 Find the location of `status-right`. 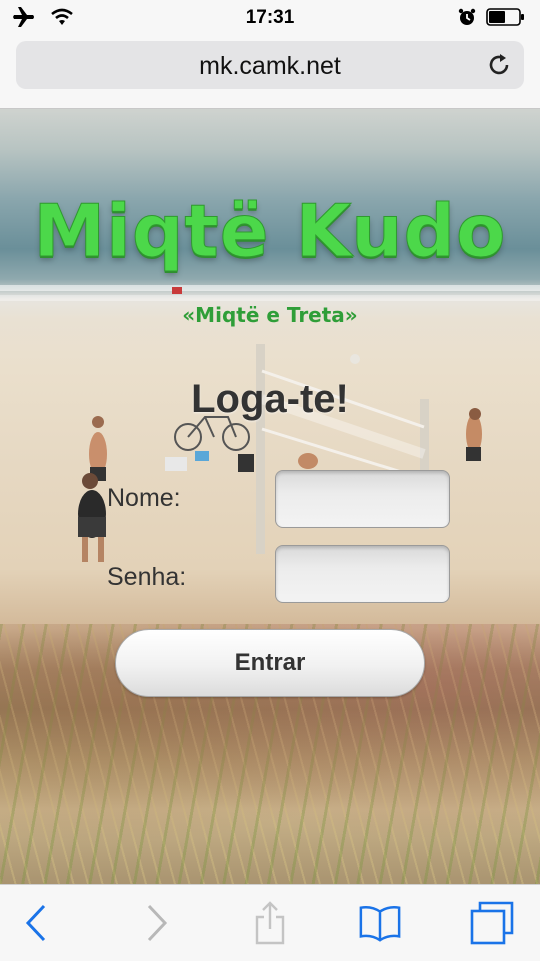

status-right is located at coordinates (492, 19).